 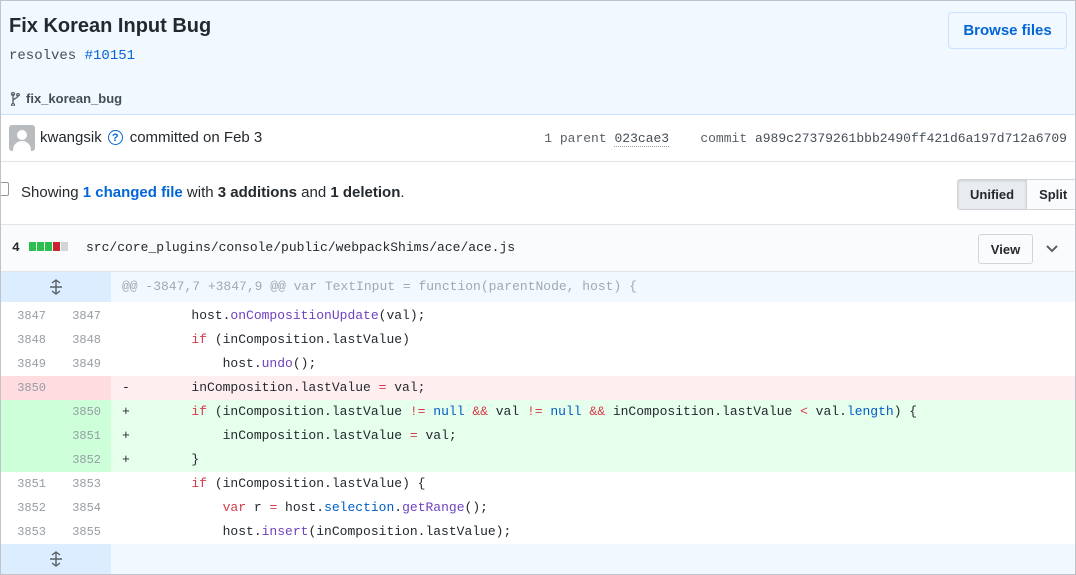 What do you see at coordinates (164, 459) in the screenshot?
I see `code-line: }` at bounding box center [164, 459].